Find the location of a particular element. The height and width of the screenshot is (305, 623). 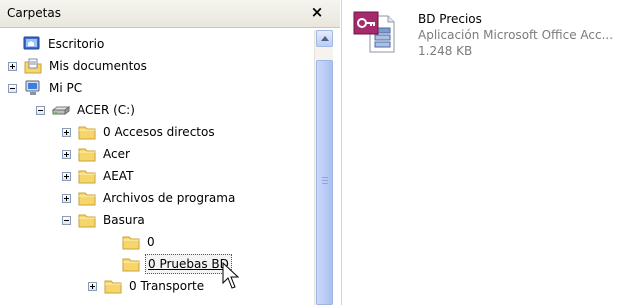

drive-icon is located at coordinates (61, 110).